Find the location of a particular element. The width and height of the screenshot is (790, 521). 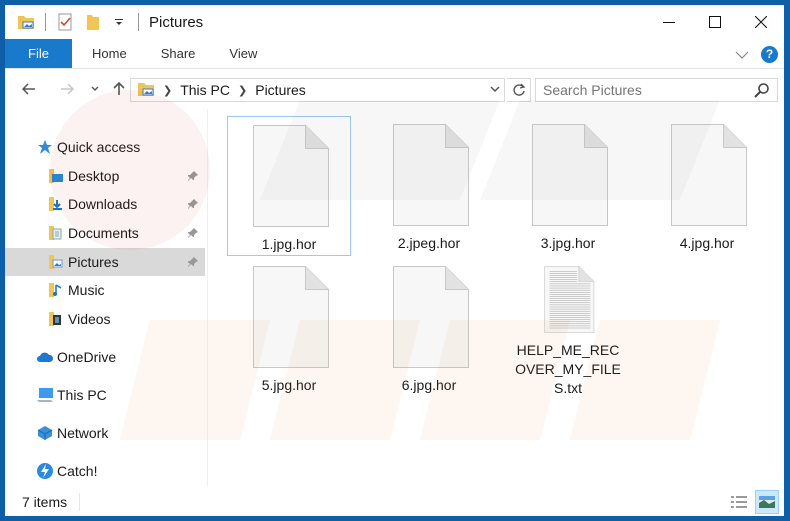

sidebar-item-onedrive: OneDrive is located at coordinates (105, 357).